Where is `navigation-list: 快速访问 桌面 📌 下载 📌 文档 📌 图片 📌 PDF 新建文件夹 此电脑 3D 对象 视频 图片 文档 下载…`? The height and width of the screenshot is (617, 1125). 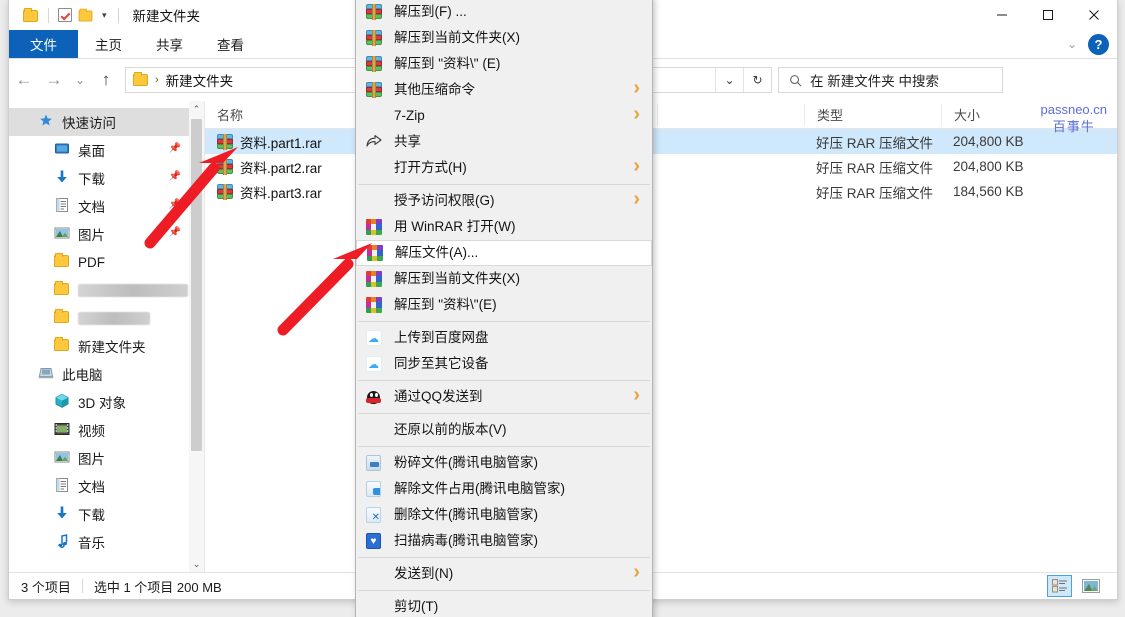
navigation-list: 快速访问 桌面 📌 下载 📌 文档 📌 图片 📌 PDF 新建文件夹 此电脑 3D 对象 视频 图片 文档 下载… is located at coordinates (106, 328).